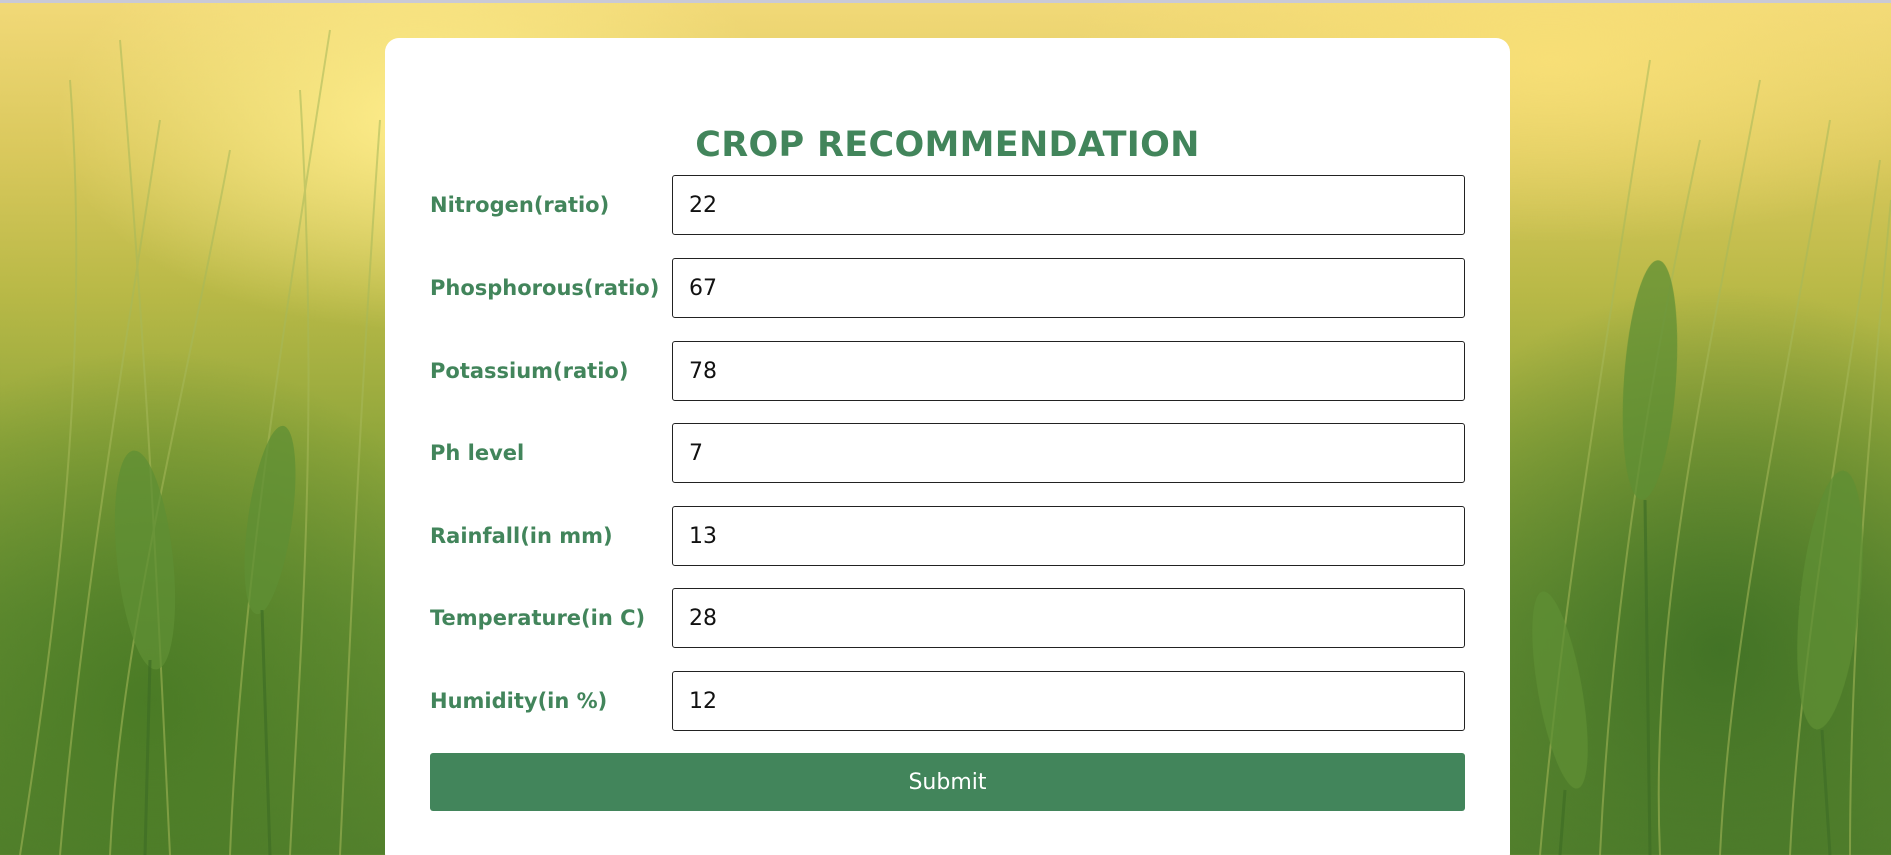  I want to click on form-row-phosphorous: Phosphorous(ratio), so click(947, 288).